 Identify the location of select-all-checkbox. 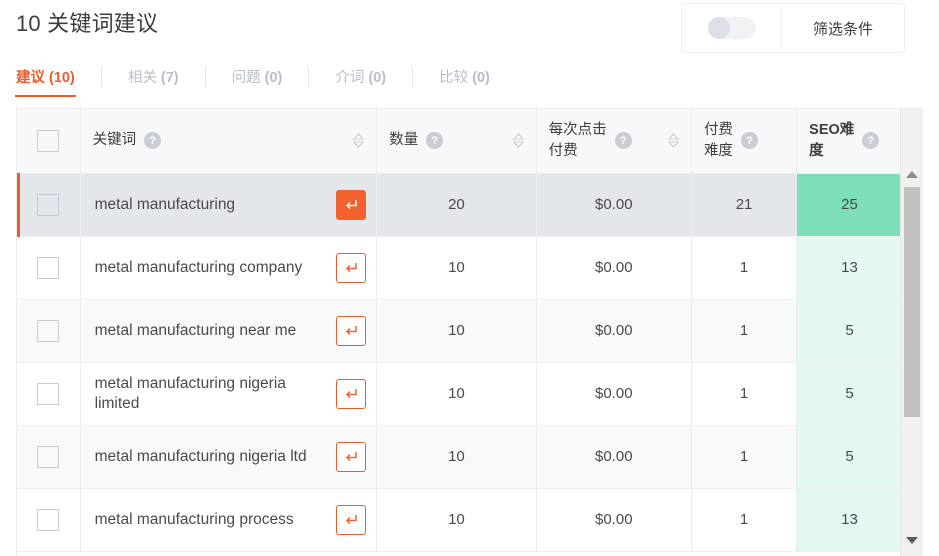
(48, 140).